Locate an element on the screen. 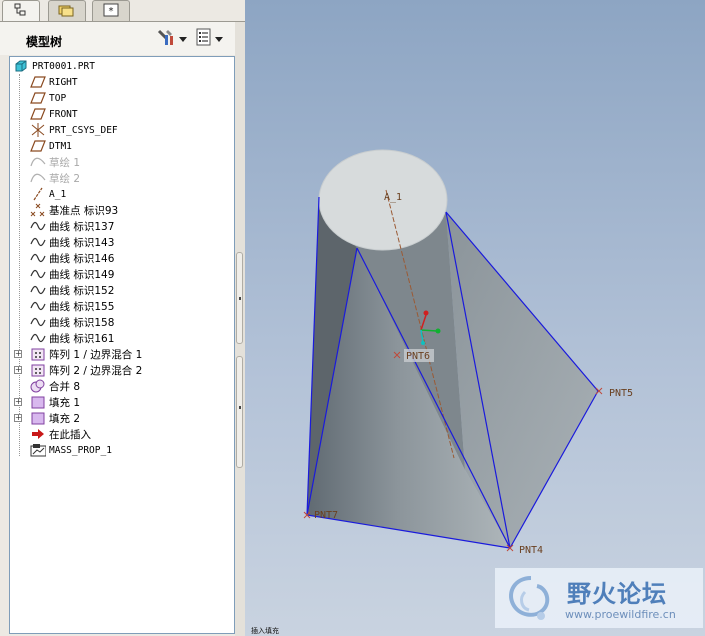 The height and width of the screenshot is (636, 705). tree-item: 填充 2 is located at coordinates (55, 418).